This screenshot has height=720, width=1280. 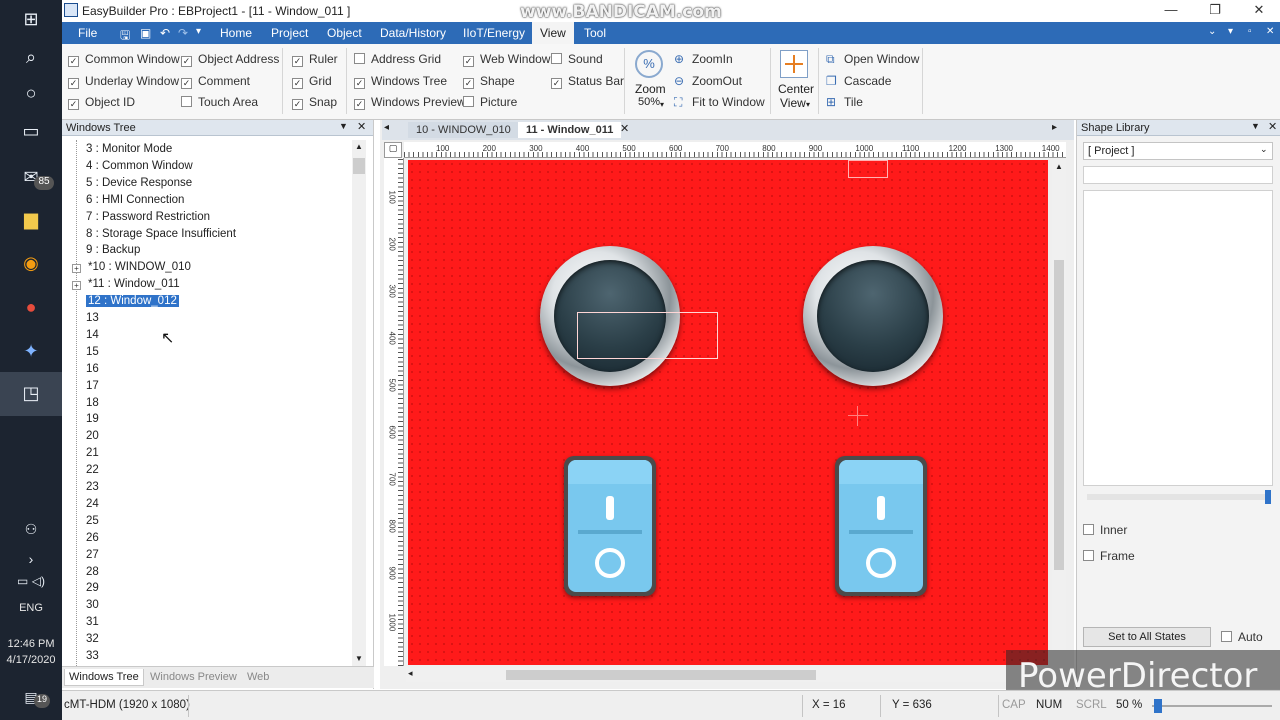 I want to click on chk-auto: Auto, so click(x=1242, y=637).